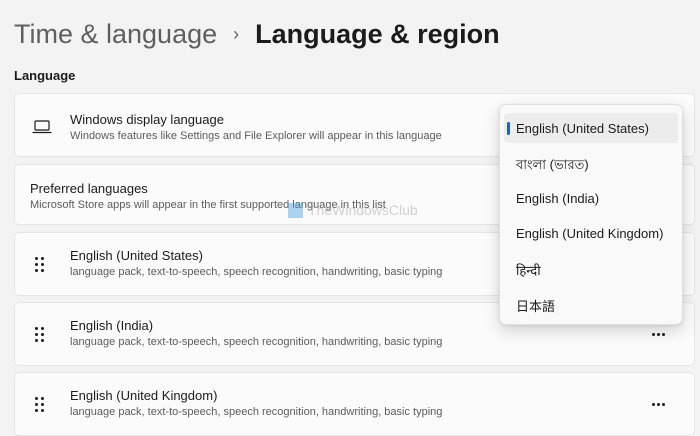 This screenshot has height=436, width=700. What do you see at coordinates (377, 33) in the screenshot?
I see `page-title: Language & region` at bounding box center [377, 33].